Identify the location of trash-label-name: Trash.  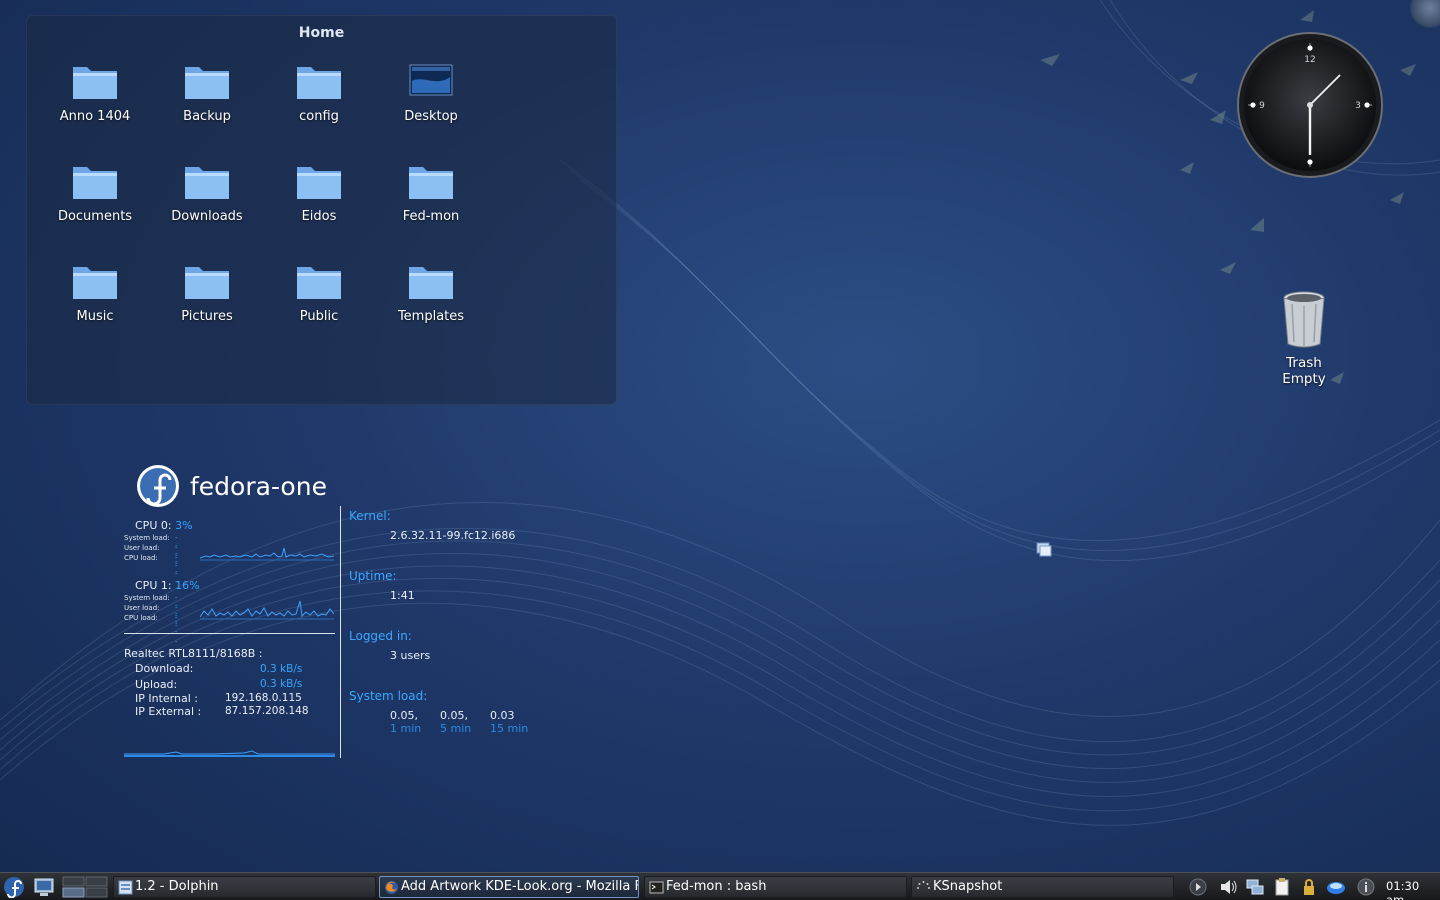
(1304, 363).